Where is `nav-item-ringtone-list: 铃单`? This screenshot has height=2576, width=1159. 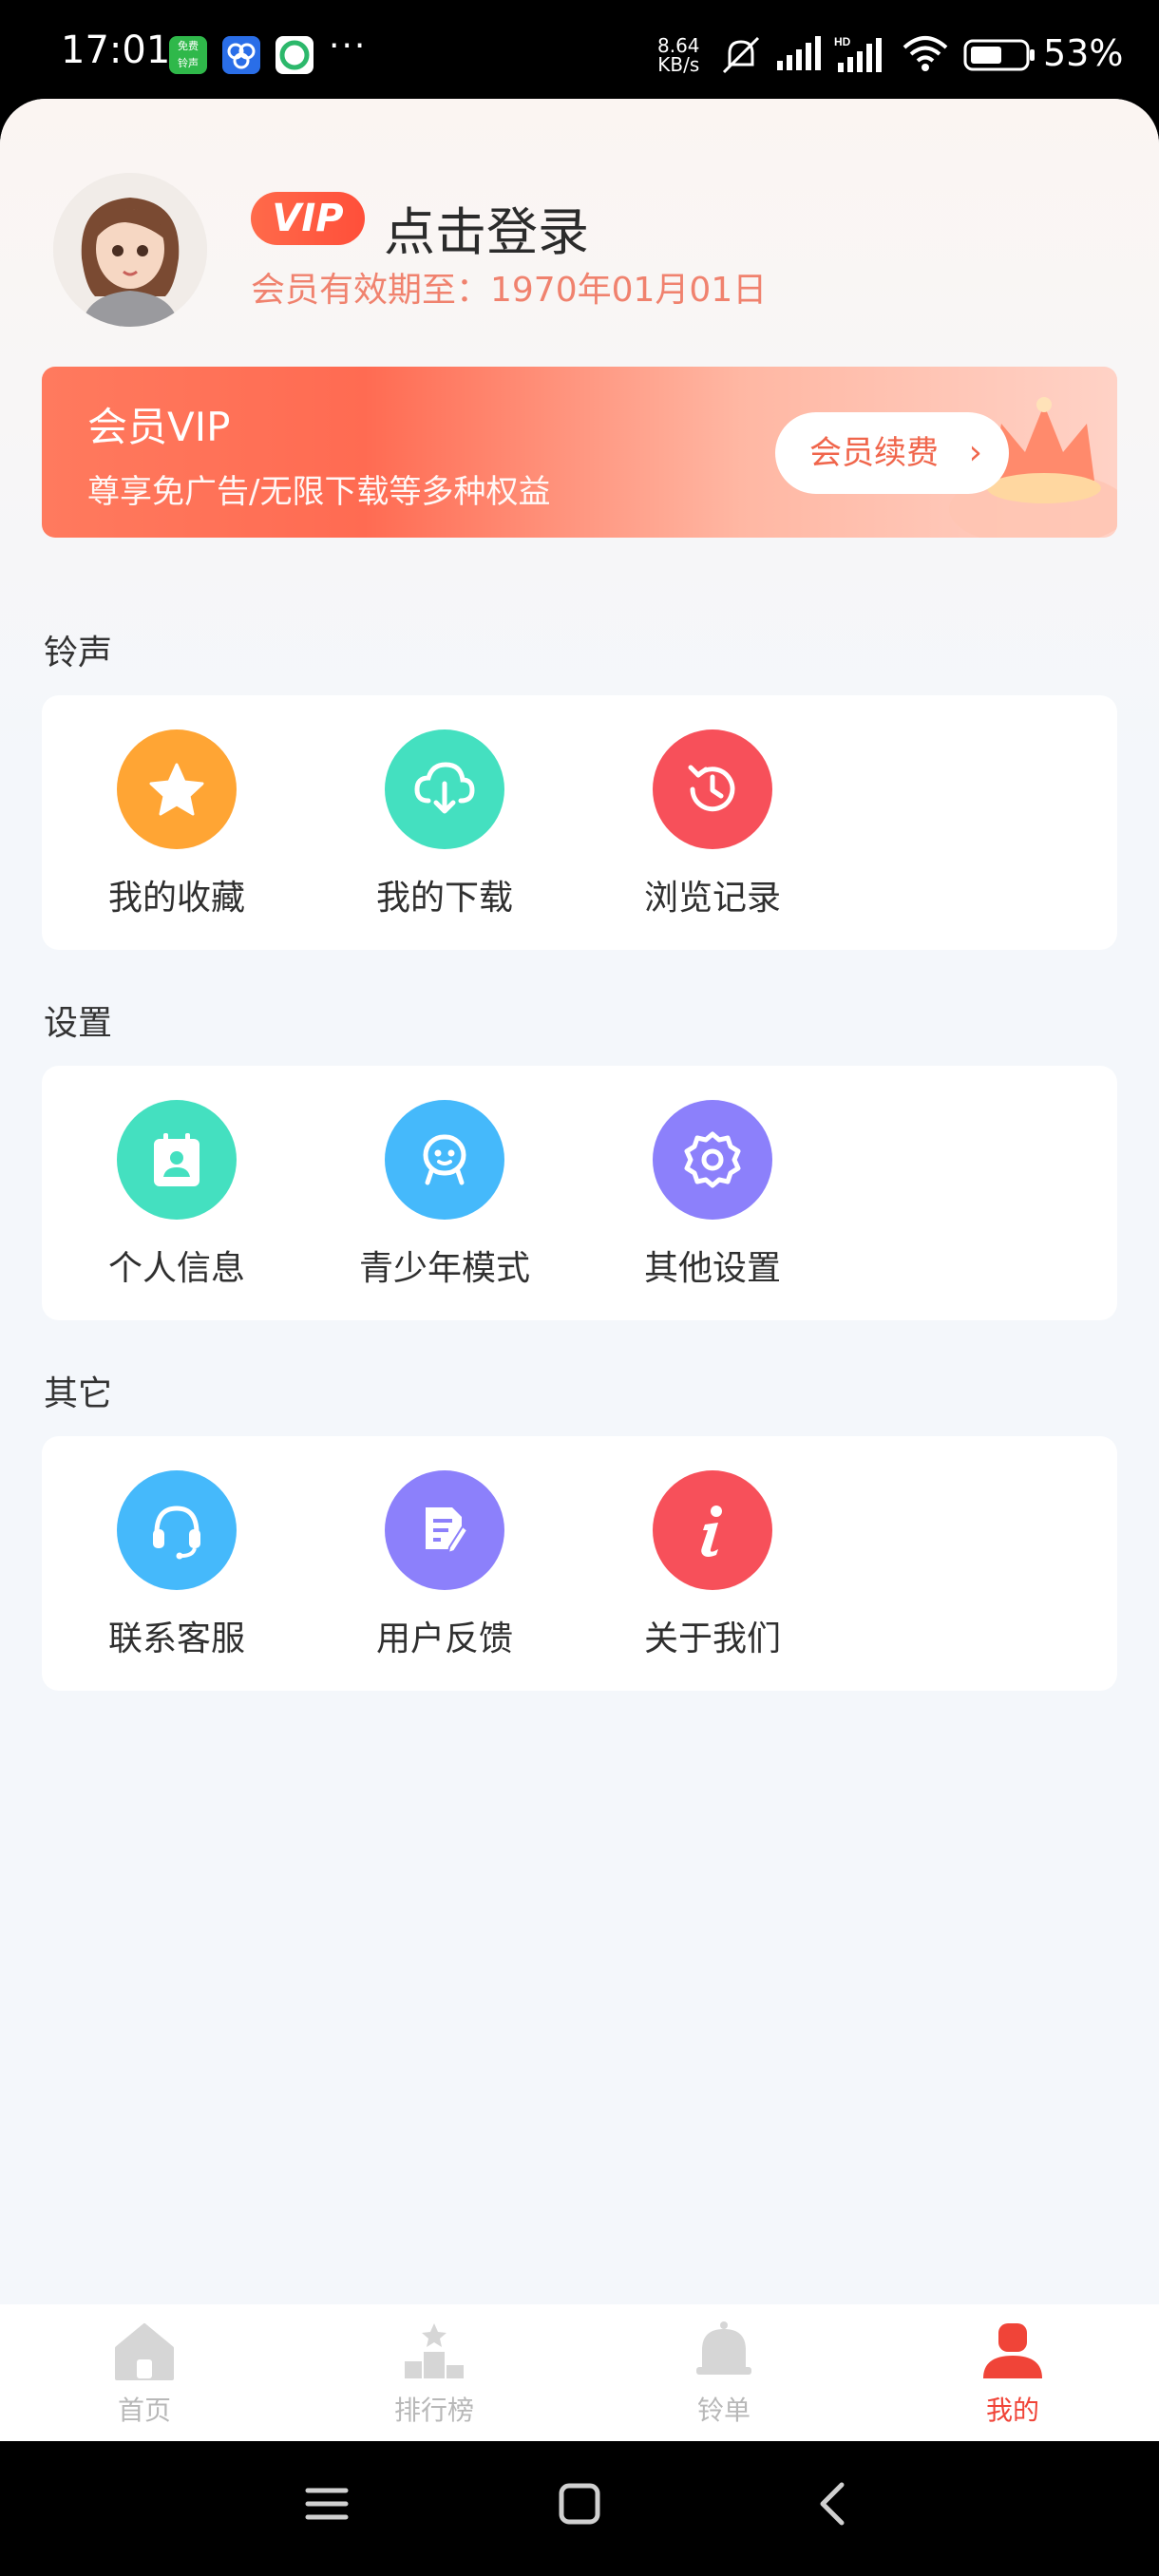
nav-item-ringtone-list: 铃单 is located at coordinates (724, 2373).